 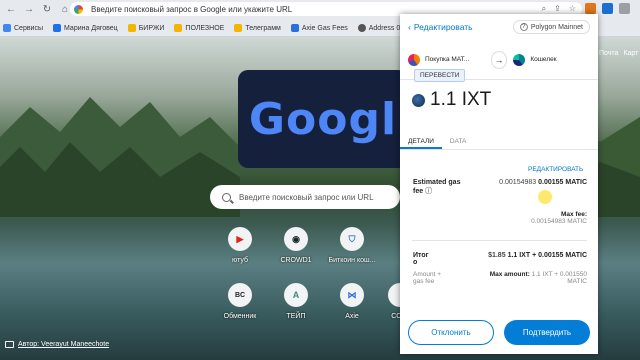 I want to click on shield-extension-icon, so click(x=607, y=8).